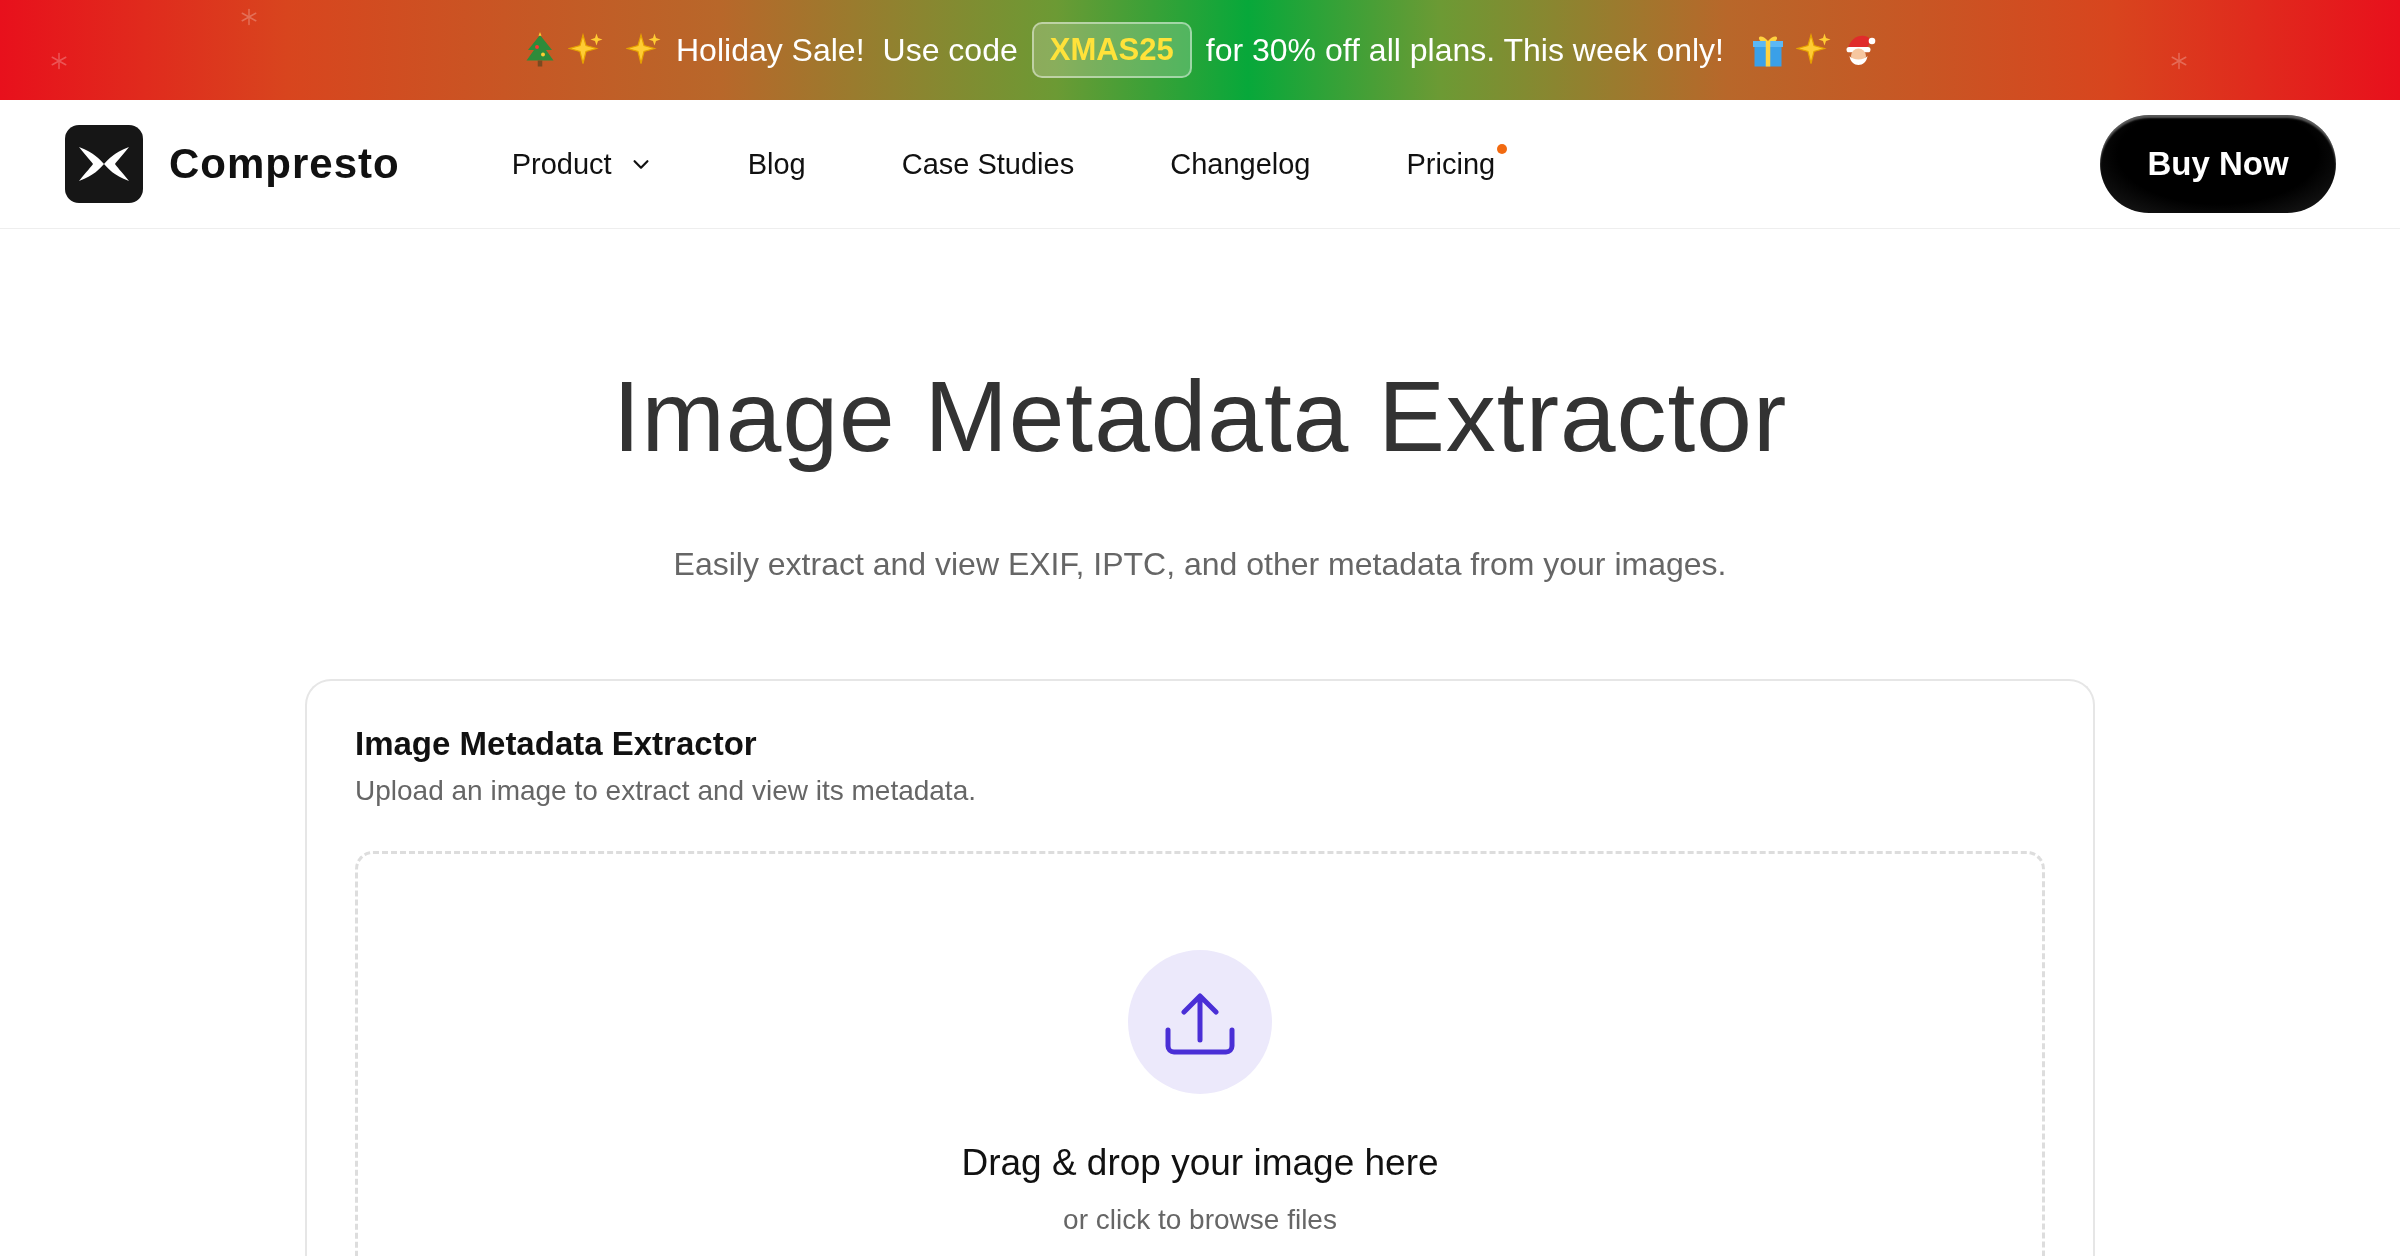 This screenshot has width=2400, height=1256. Describe the element at coordinates (988, 164) in the screenshot. I see `nav-link: Case Studies` at that location.